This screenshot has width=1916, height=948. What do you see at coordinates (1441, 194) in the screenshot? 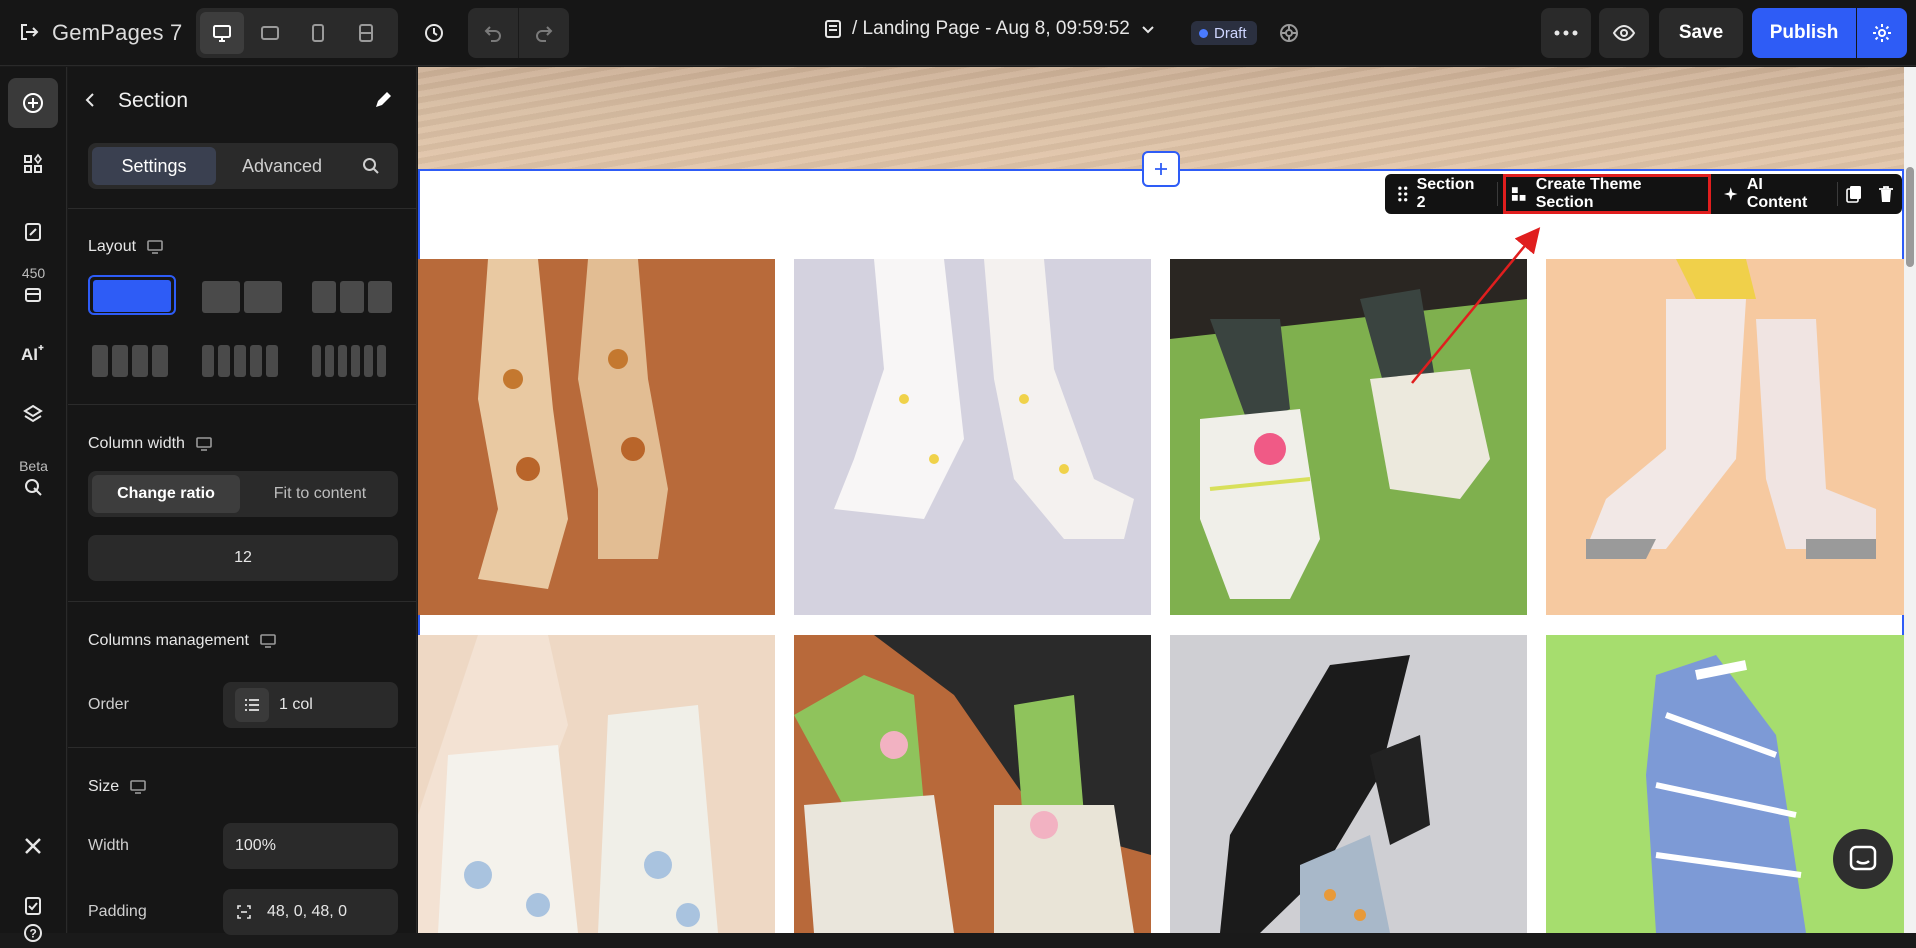
I see `section-drag-handle: Section 2` at bounding box center [1441, 194].